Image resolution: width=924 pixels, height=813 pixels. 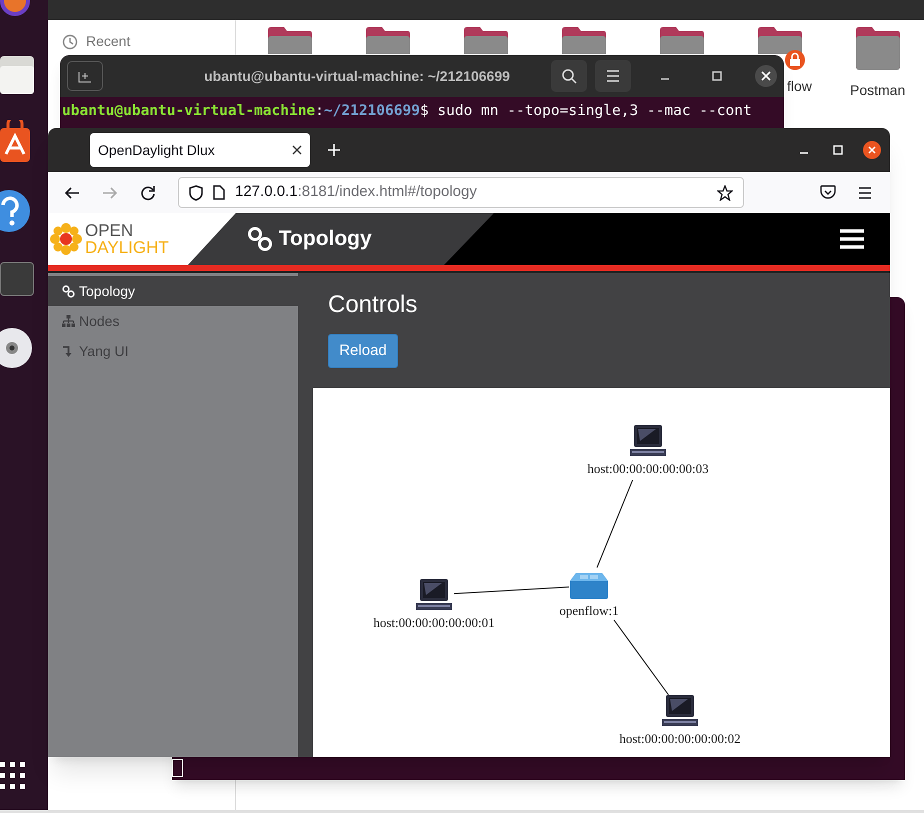 I want to click on pocket-icon, so click(x=828, y=192).